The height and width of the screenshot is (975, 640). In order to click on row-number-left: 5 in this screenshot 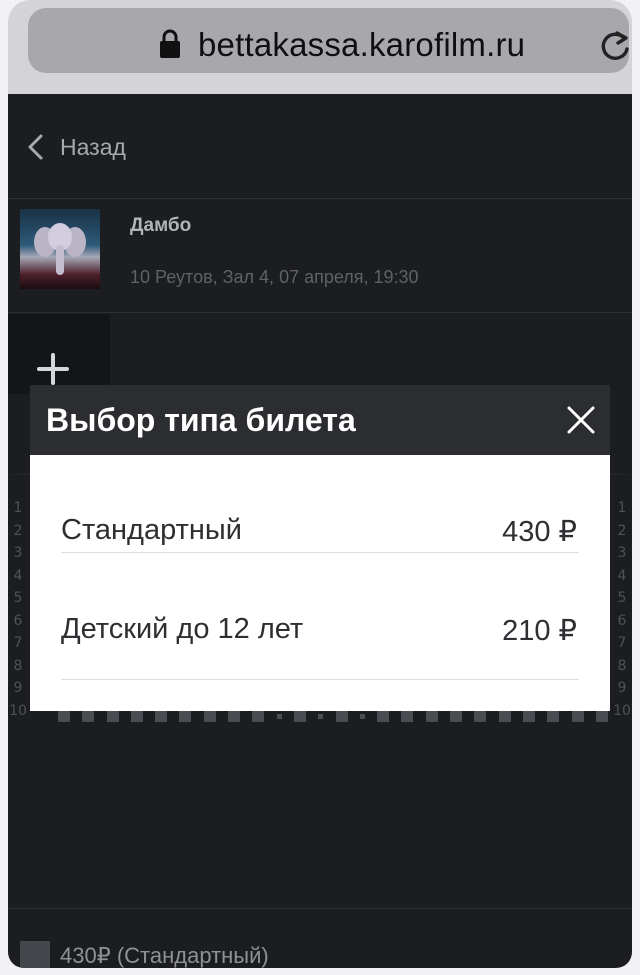, I will do `click(18, 598)`.